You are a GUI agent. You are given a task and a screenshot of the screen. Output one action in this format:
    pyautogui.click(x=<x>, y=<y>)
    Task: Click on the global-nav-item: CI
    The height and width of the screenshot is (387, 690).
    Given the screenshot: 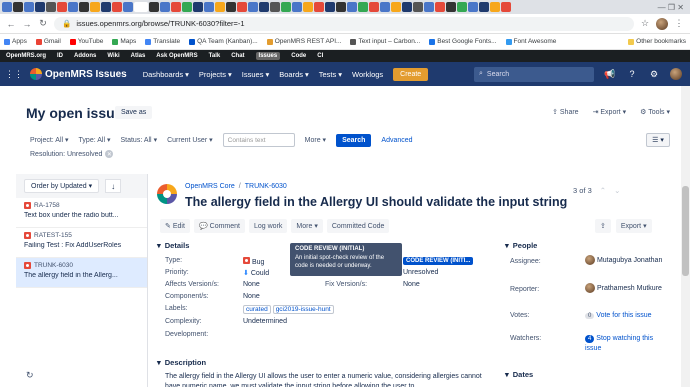 What is the action you would take?
    pyautogui.click(x=320, y=56)
    